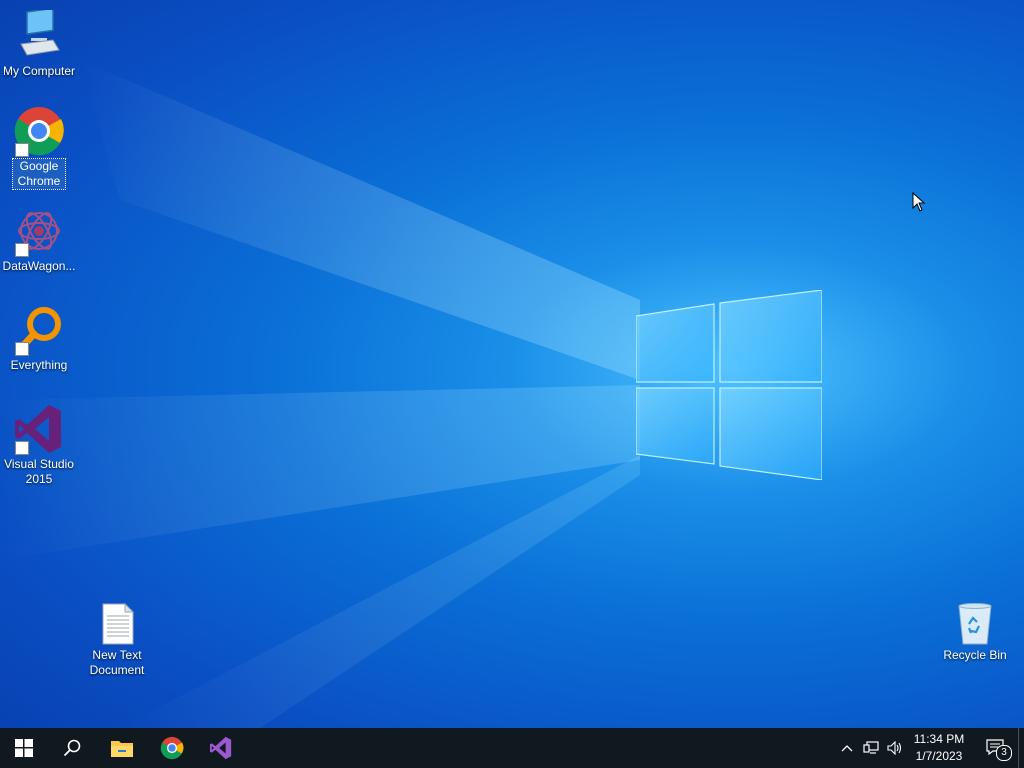 This screenshot has height=768, width=1024. What do you see at coordinates (975, 624) in the screenshot?
I see `recycle-bin-icon` at bounding box center [975, 624].